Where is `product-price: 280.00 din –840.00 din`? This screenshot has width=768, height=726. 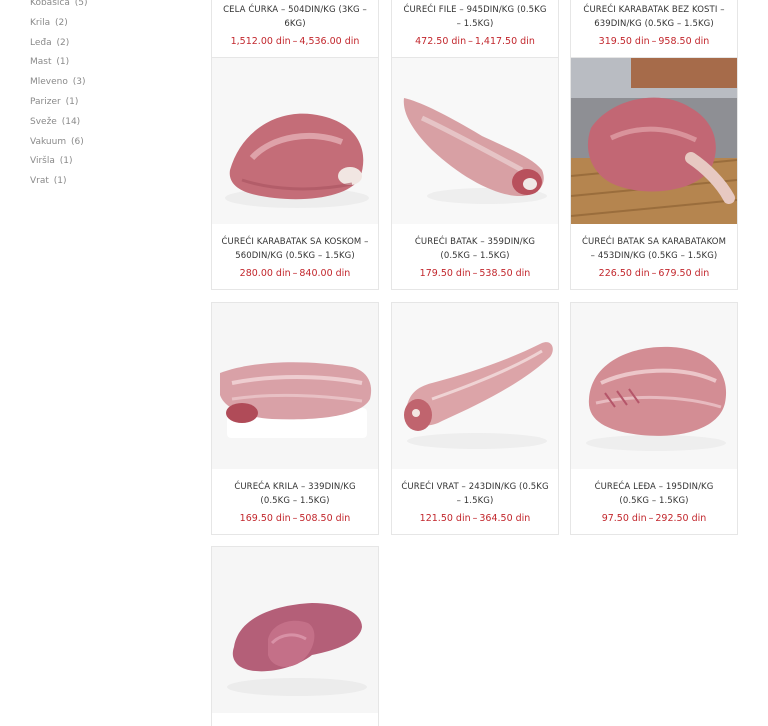
product-price: 280.00 din –840.00 din is located at coordinates (295, 273).